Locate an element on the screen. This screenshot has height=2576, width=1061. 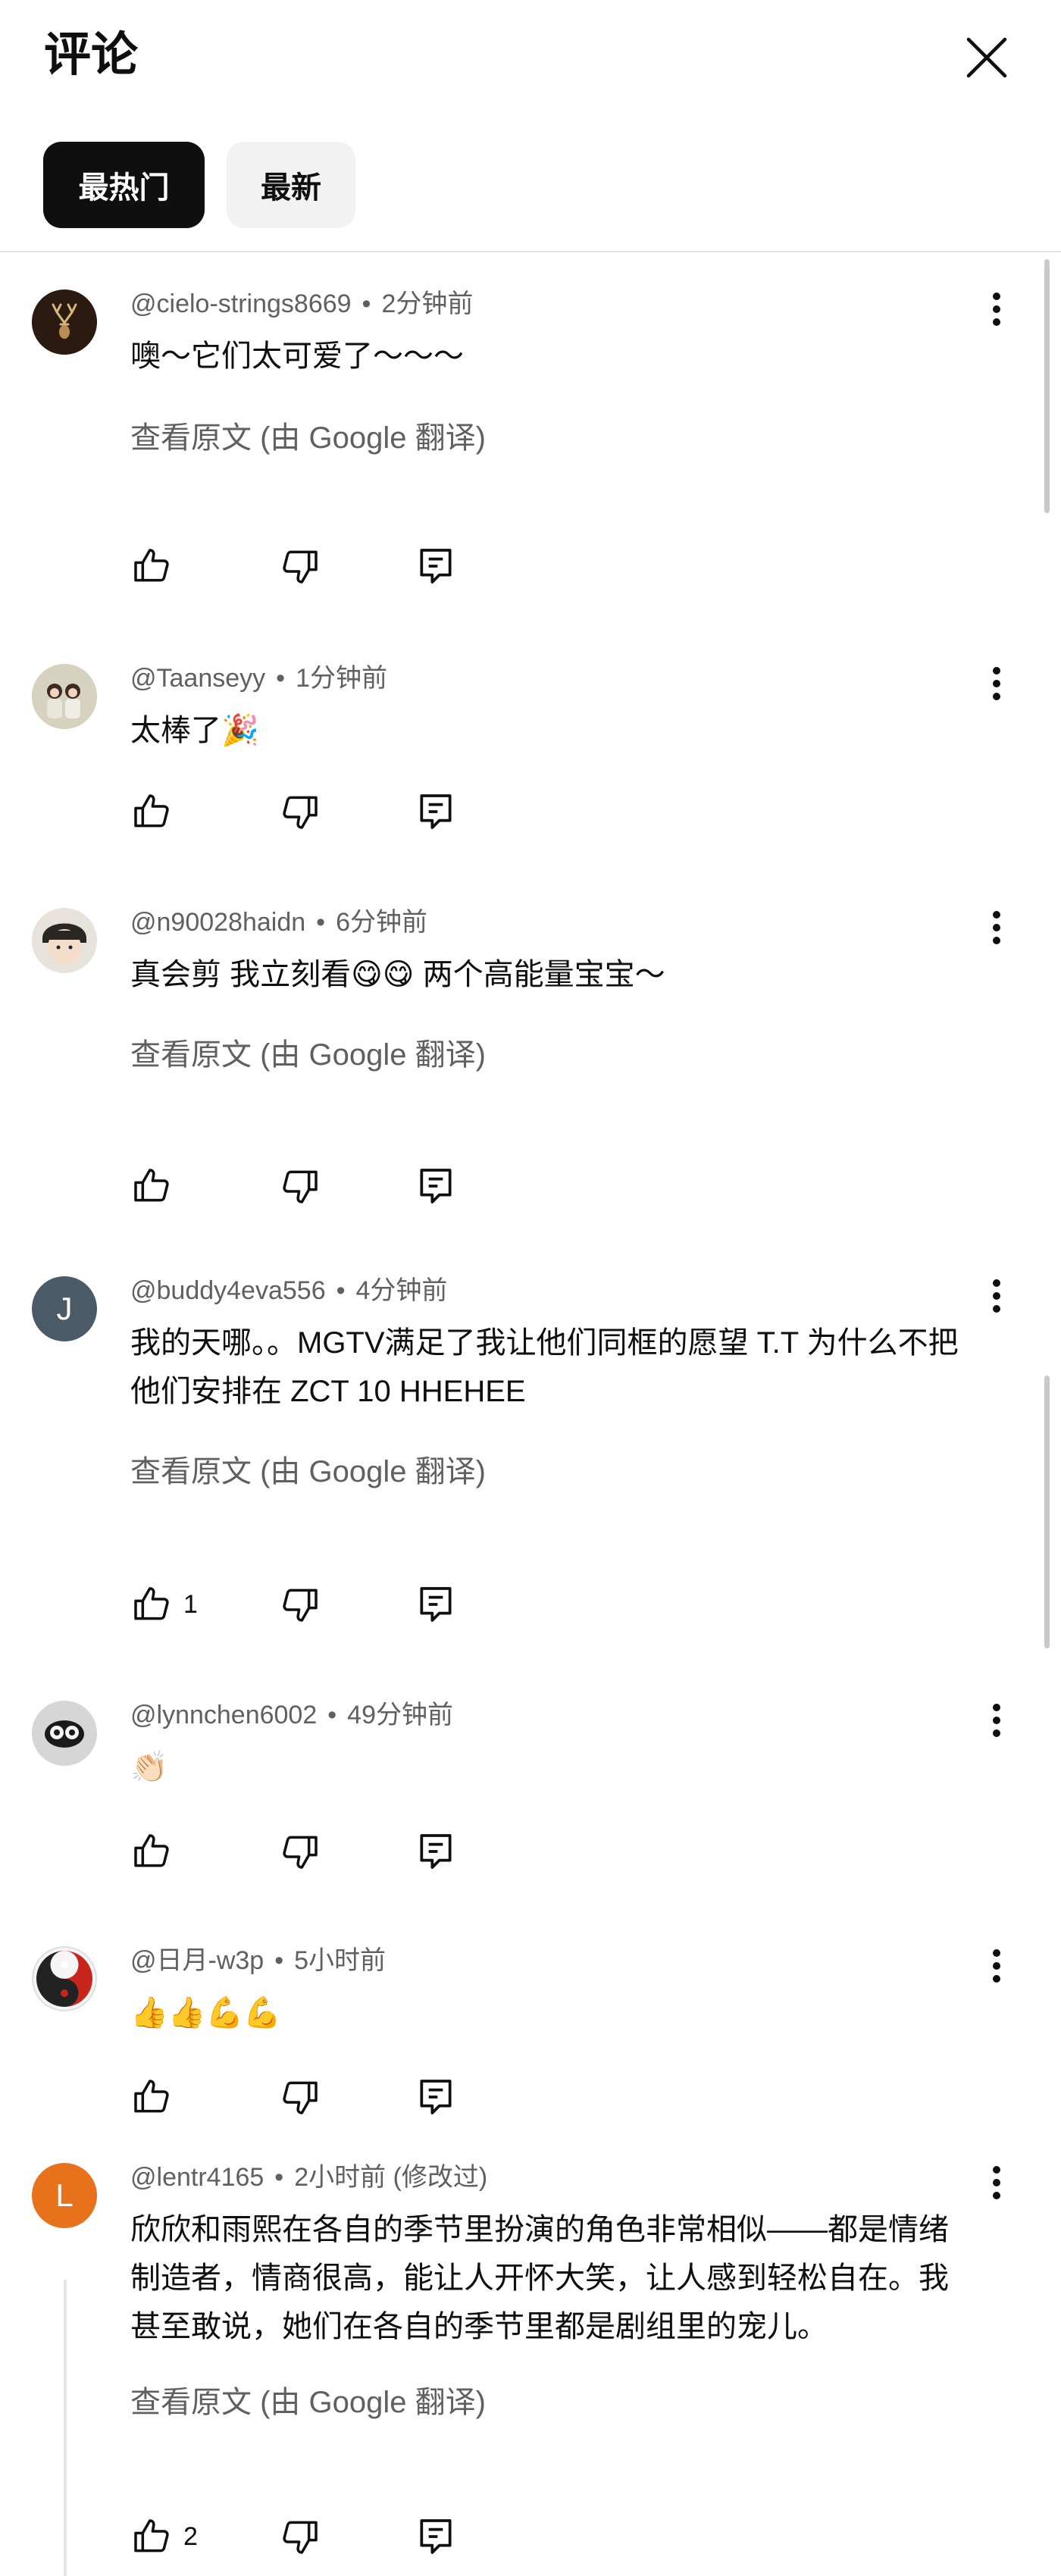
avatar: J is located at coordinates (65, 1308).